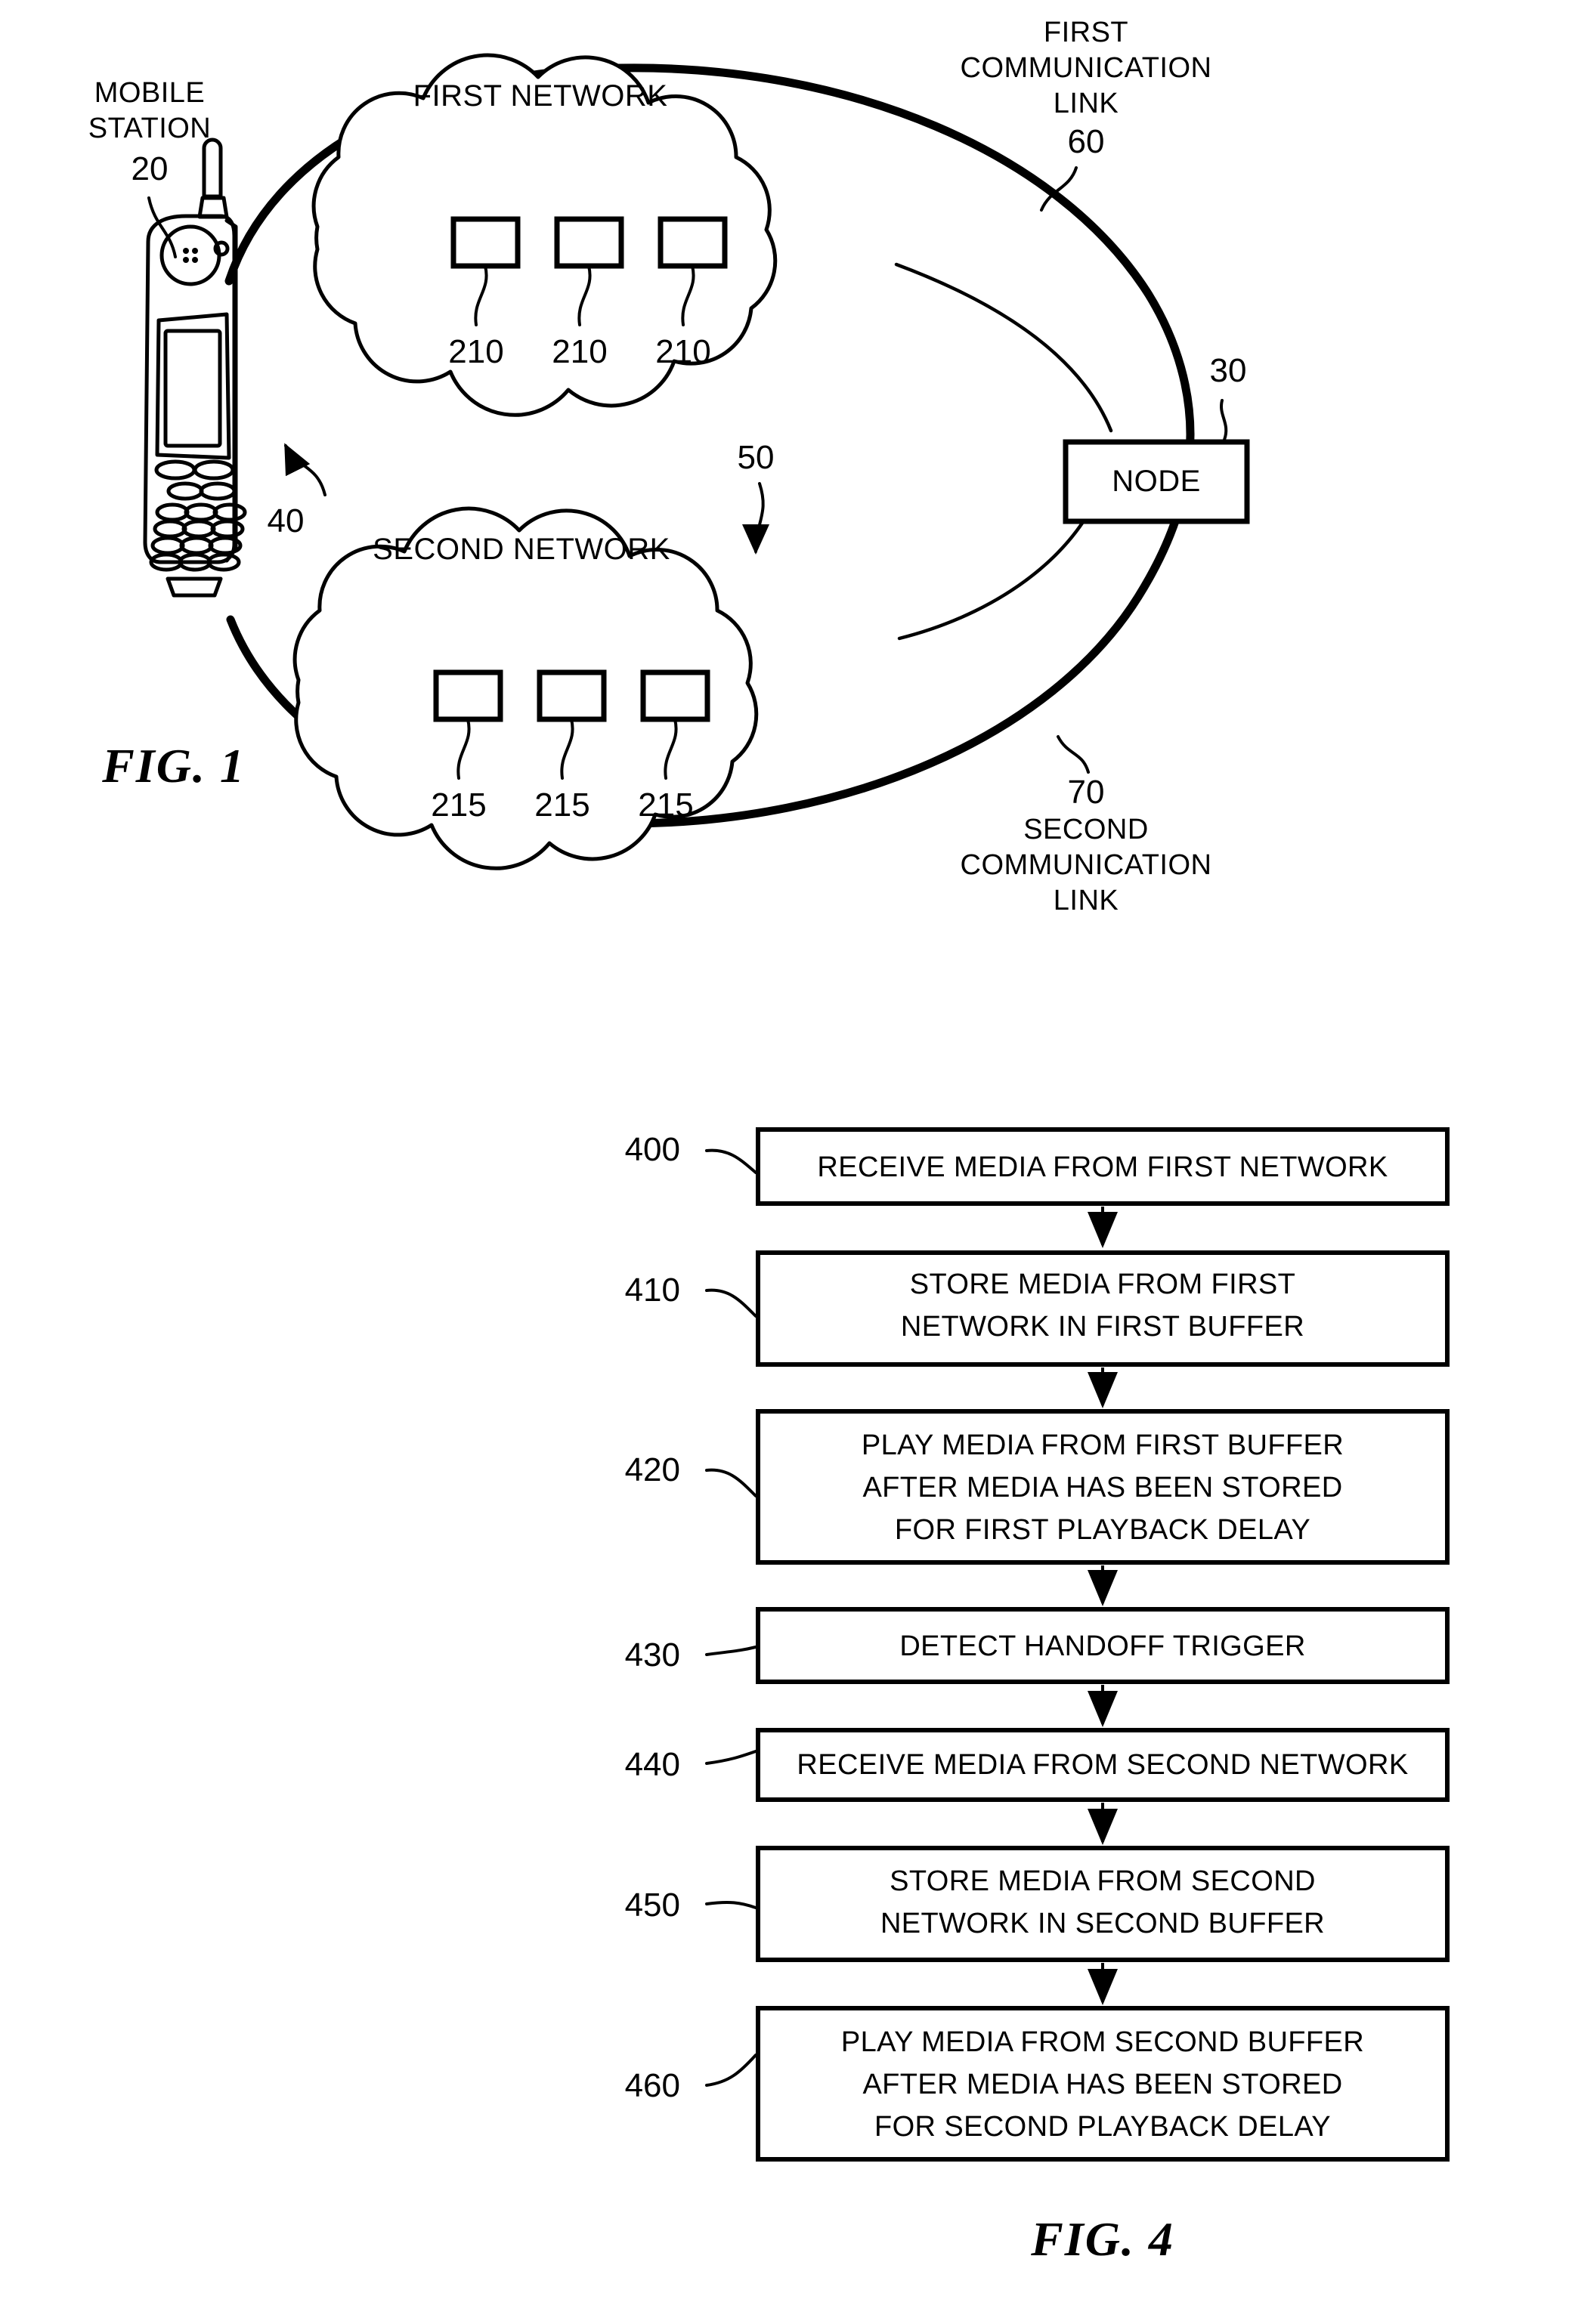  I want to click on flow-box-line: STORE MEDIA FROM SECOND, so click(1103, 1881).